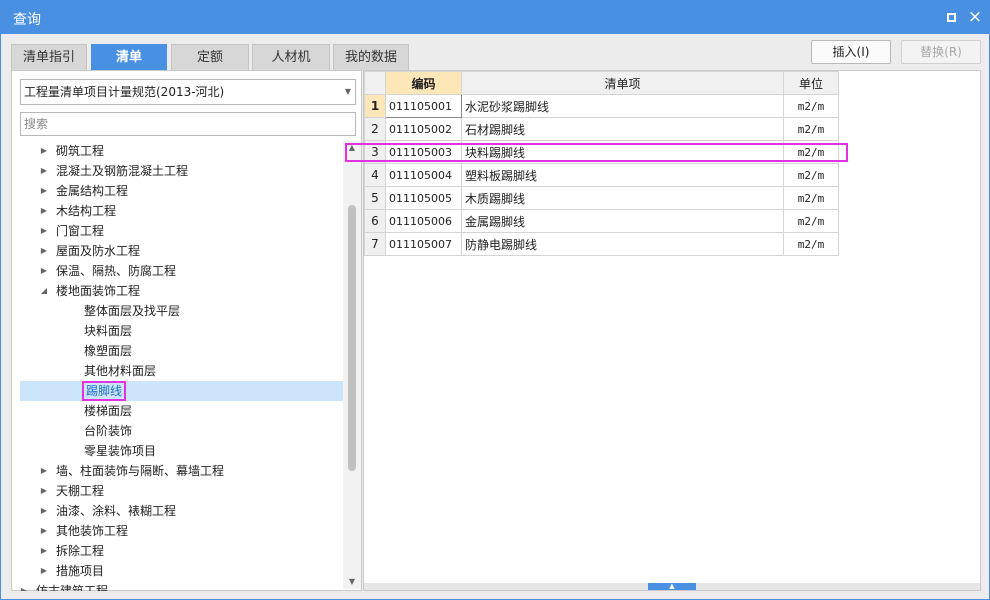  What do you see at coordinates (181, 511) in the screenshot?
I see `tree-item: ▶ 油漆、涂料、裱糊工程` at bounding box center [181, 511].